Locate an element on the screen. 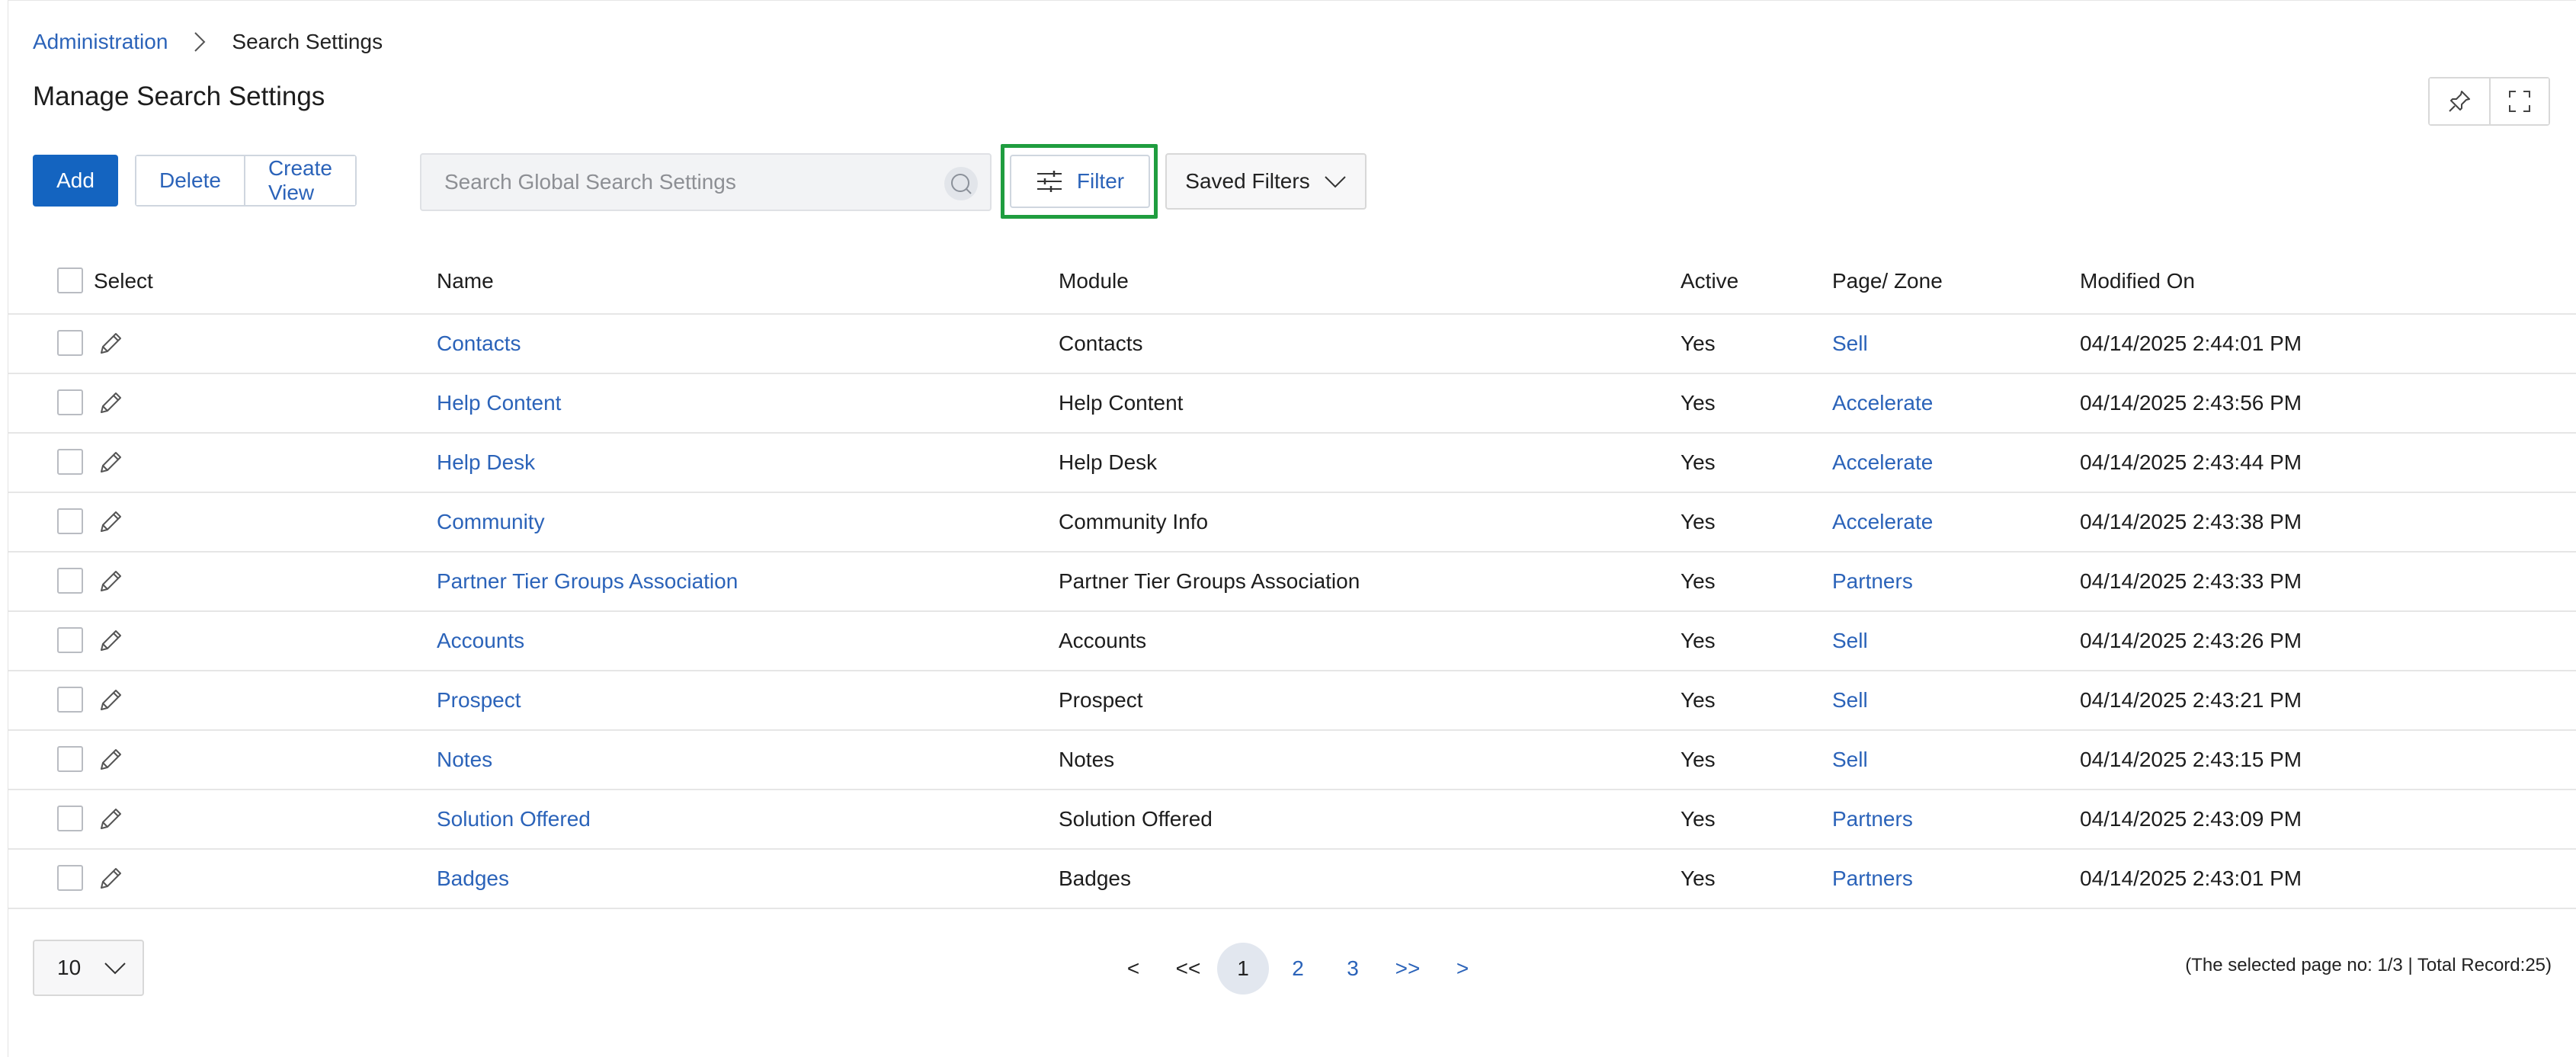  search-button is located at coordinates (961, 183).